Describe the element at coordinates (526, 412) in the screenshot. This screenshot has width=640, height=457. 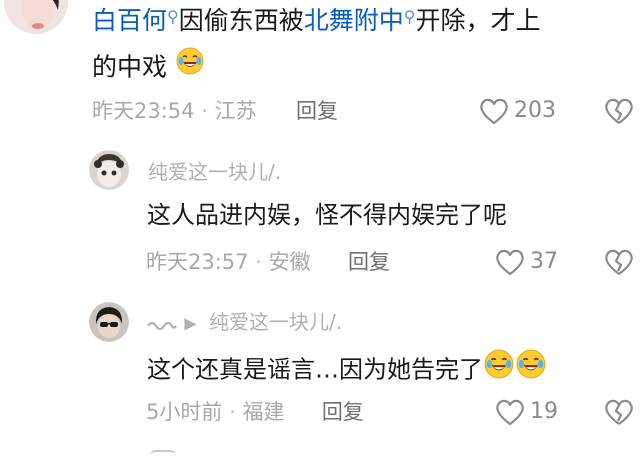
I see `like-button: 19` at that location.